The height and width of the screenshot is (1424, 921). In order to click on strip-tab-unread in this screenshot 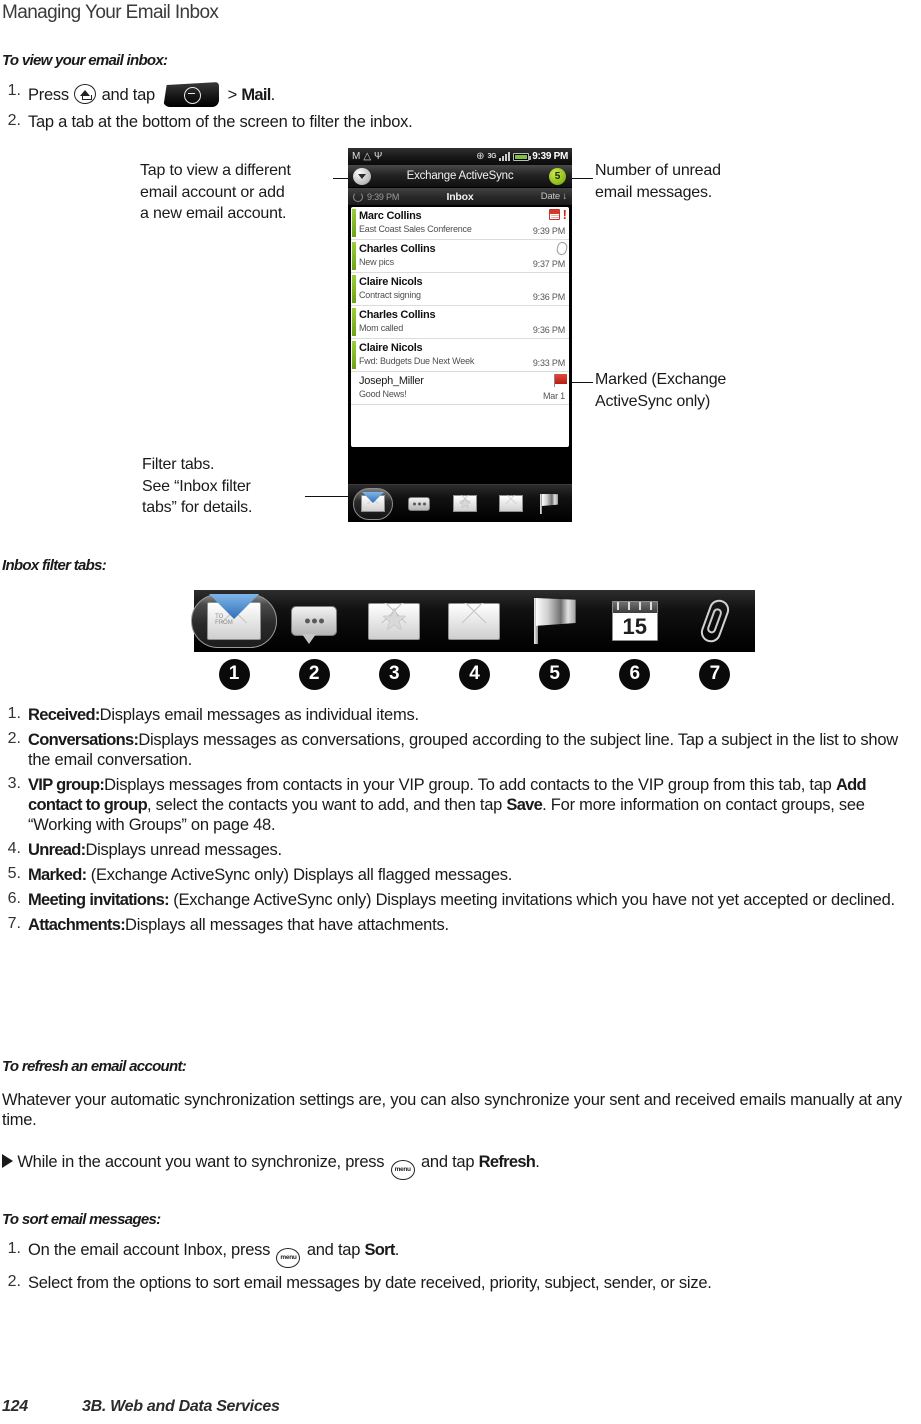, I will do `click(474, 621)`.